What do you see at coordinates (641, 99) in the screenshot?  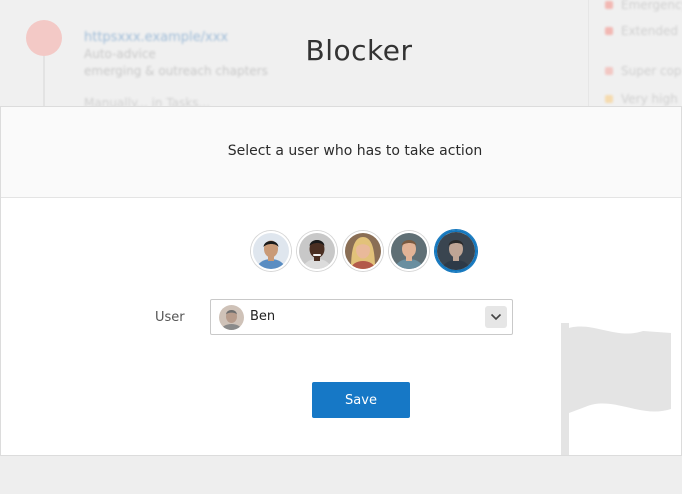 I see `bg-priority-item: Very high` at bounding box center [641, 99].